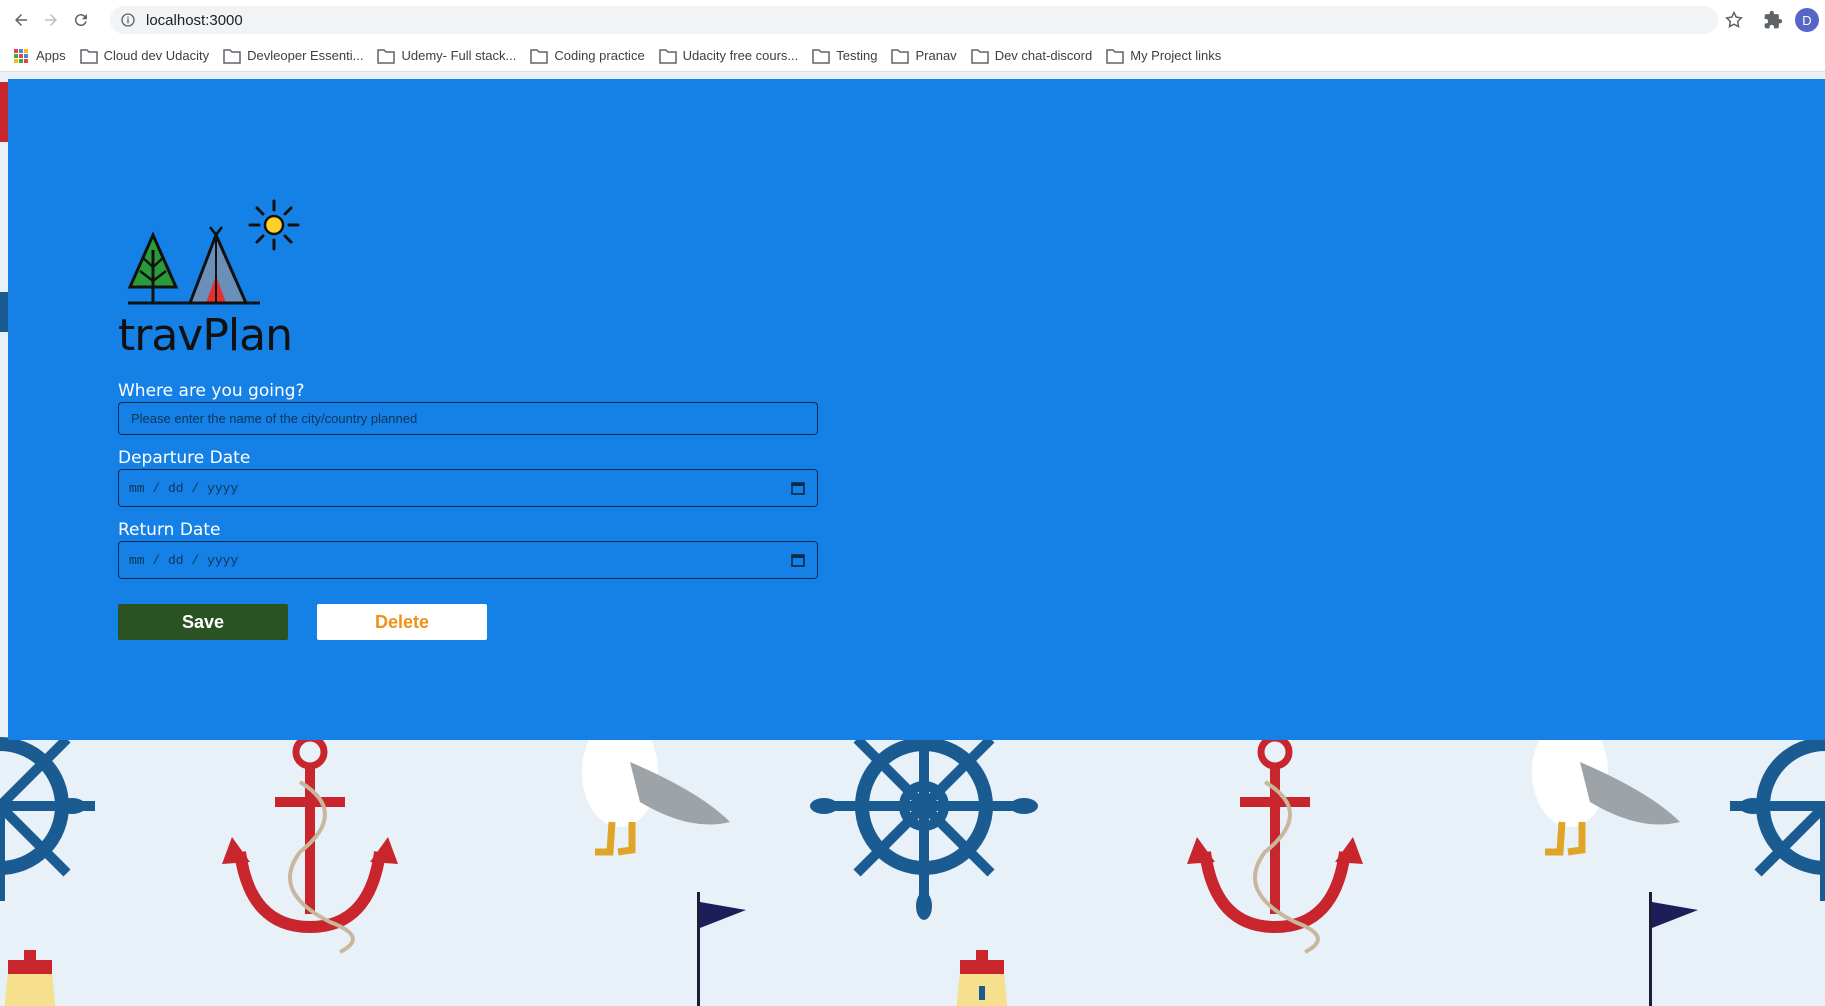  I want to click on bookmark-label: Cloud dev Udacity, so click(156, 55).